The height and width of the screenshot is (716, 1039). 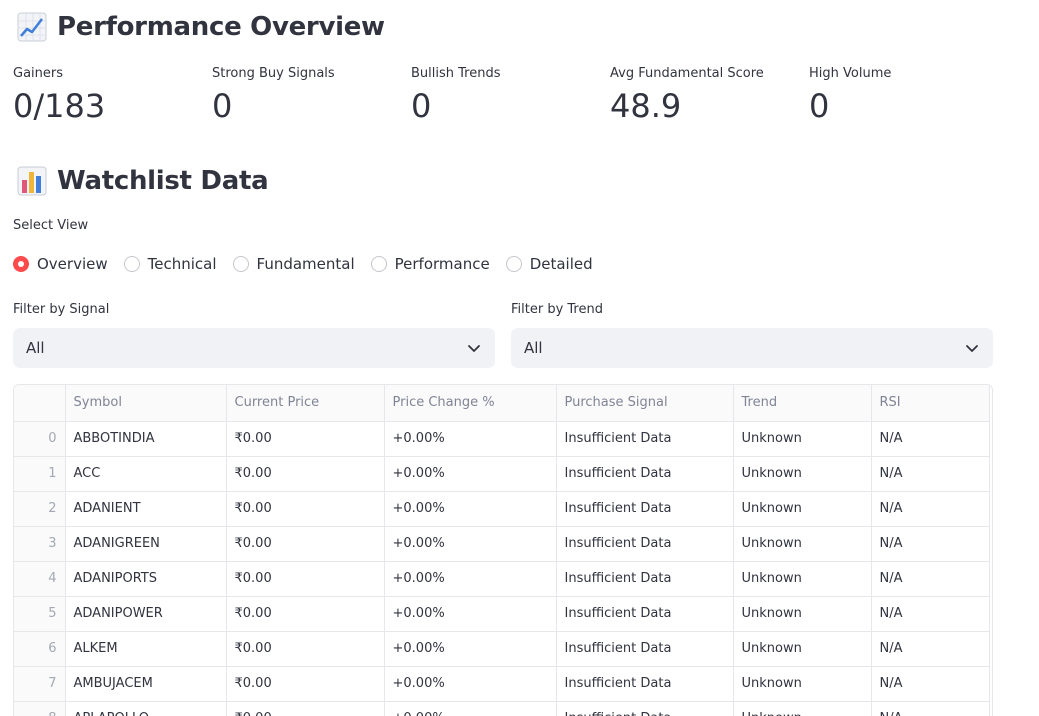 What do you see at coordinates (146, 649) in the screenshot?
I see `symbol-cell: ALKEM` at bounding box center [146, 649].